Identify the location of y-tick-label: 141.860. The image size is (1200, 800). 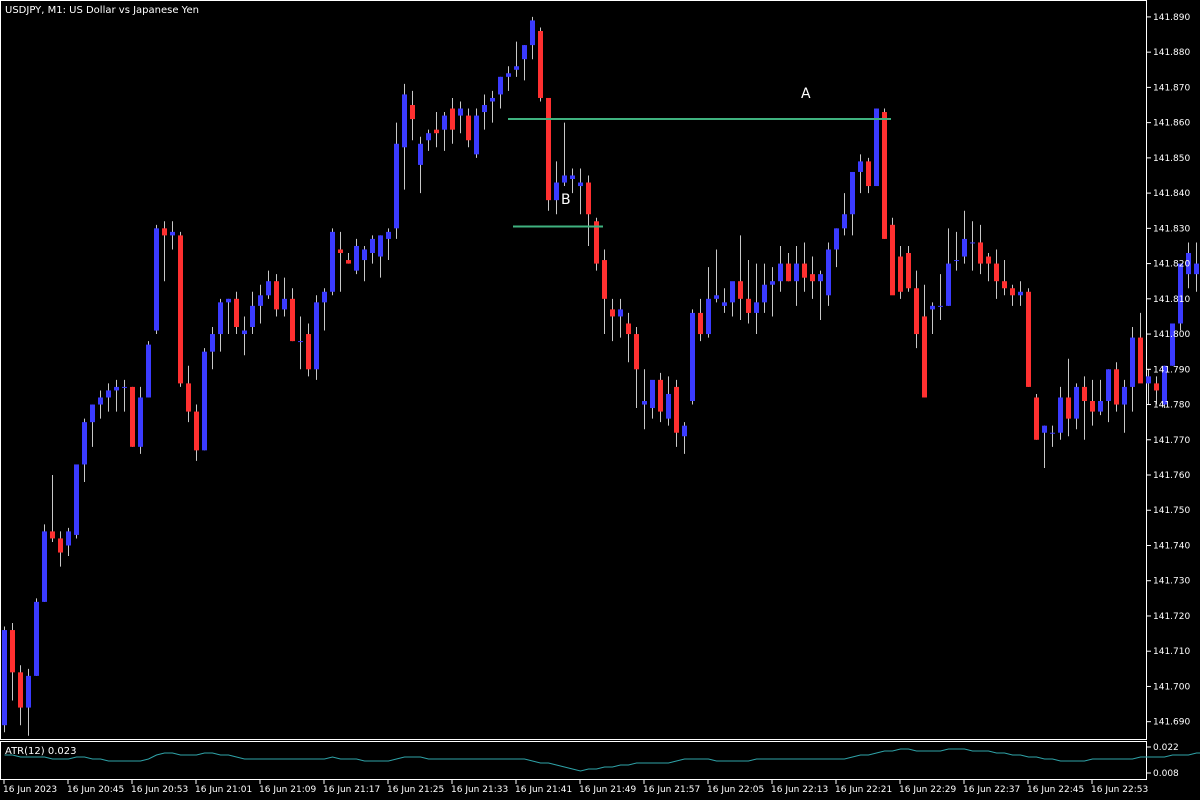
(1171, 124).